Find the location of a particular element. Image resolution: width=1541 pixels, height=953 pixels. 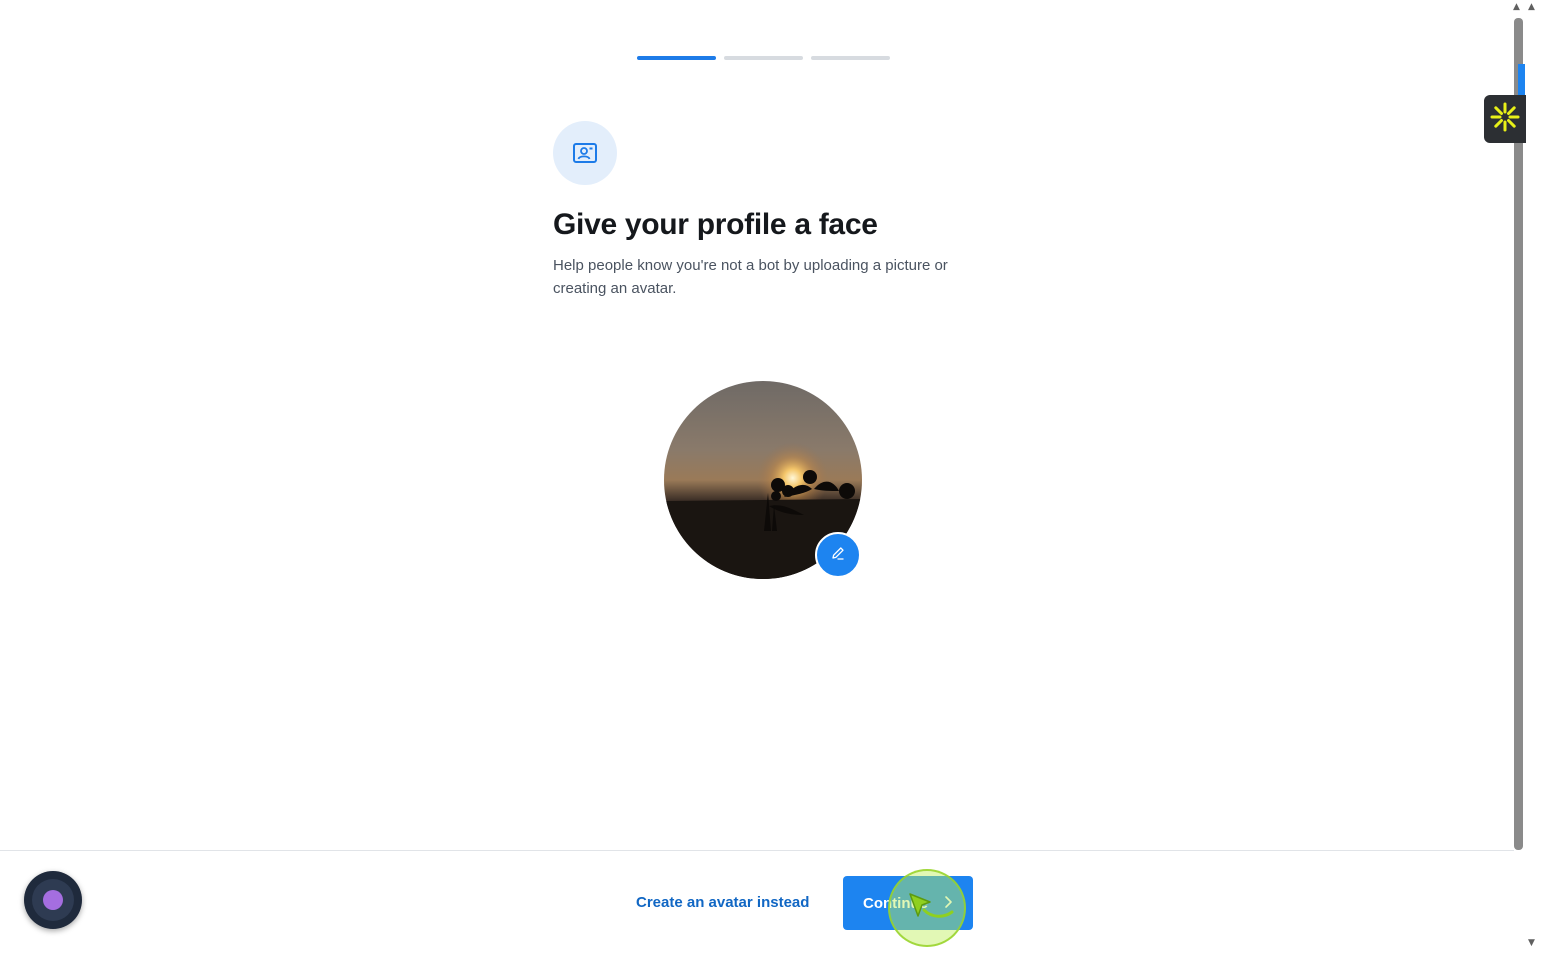

pencil-icon is located at coordinates (838, 555).